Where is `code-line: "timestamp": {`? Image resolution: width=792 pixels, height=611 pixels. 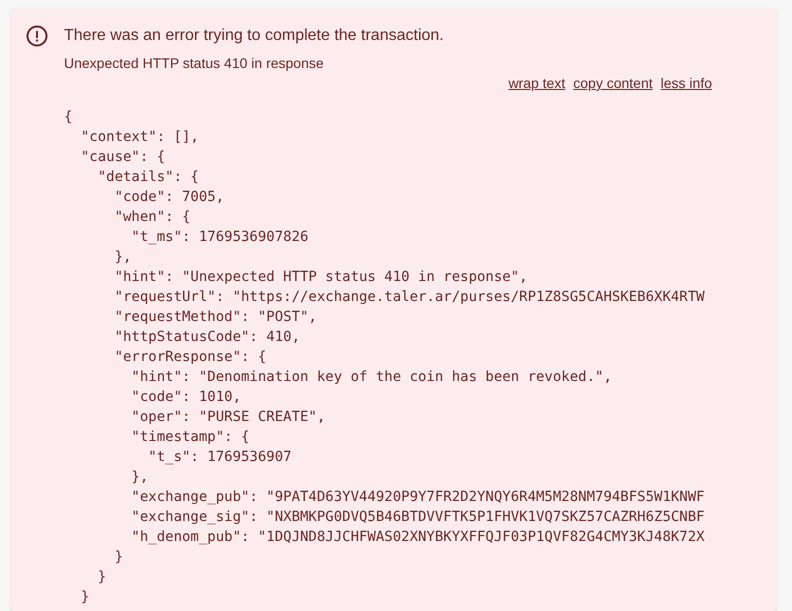 code-line: "timestamp": { is located at coordinates (190, 437).